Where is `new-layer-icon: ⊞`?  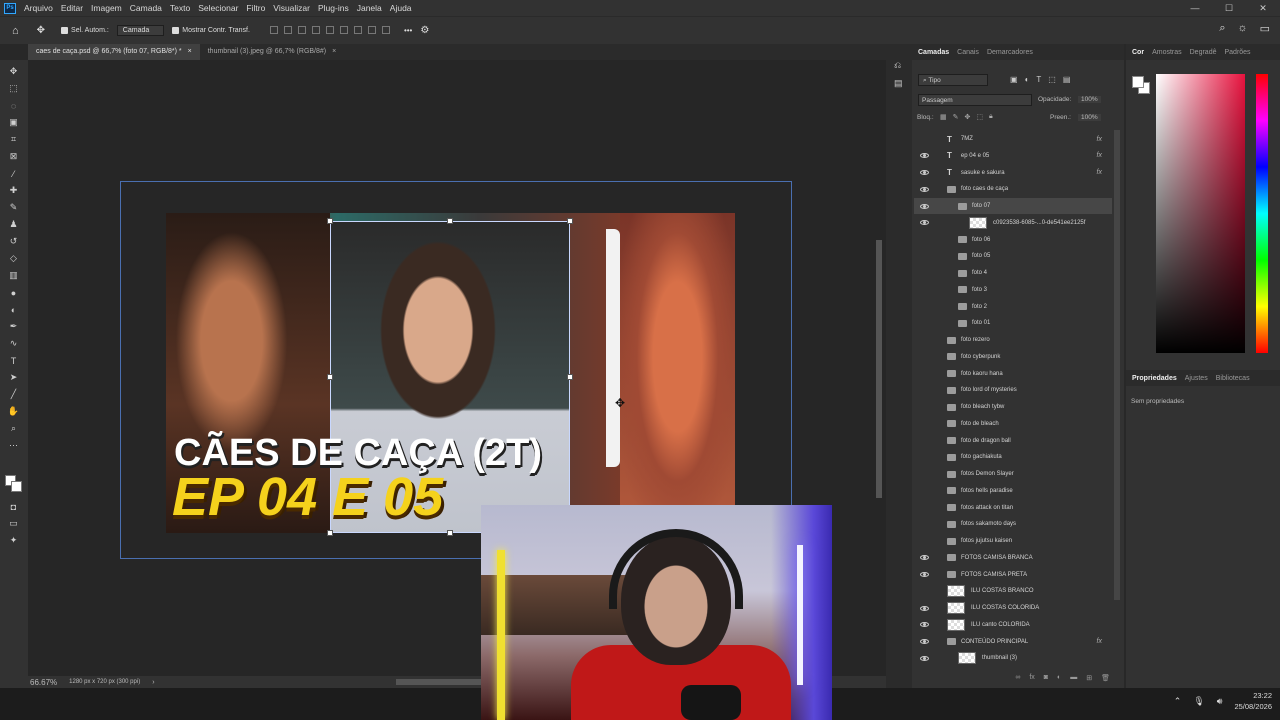
new-layer-icon: ⊞ is located at coordinates (1089, 680).